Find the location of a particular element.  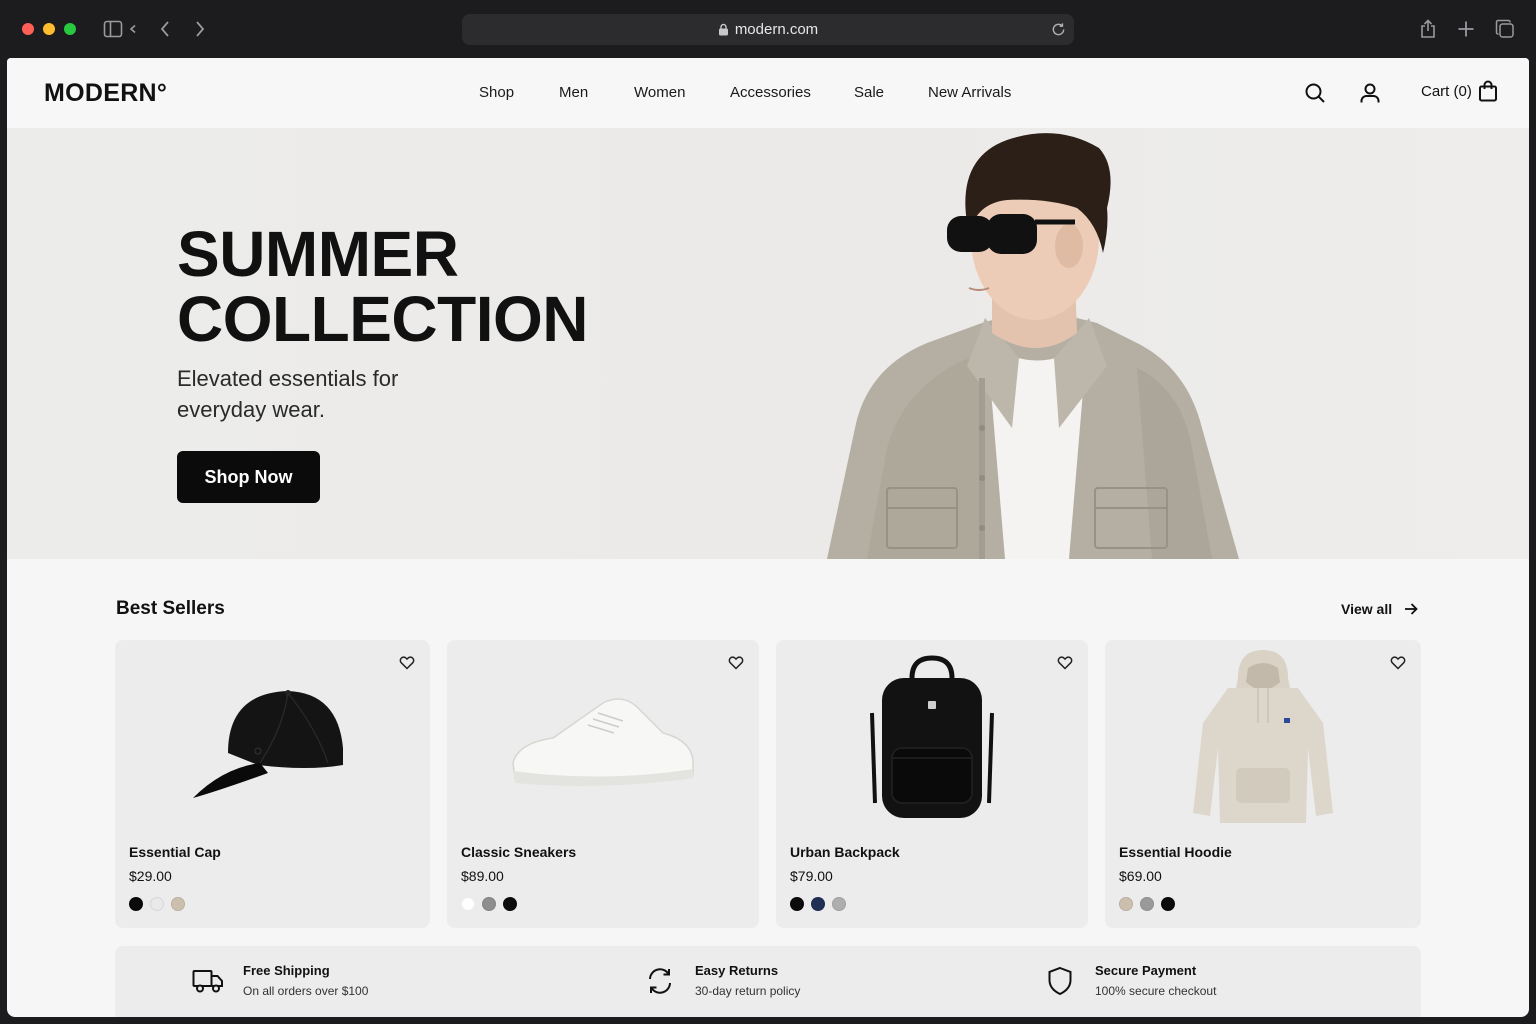

account-icon is located at coordinates (1370, 93).